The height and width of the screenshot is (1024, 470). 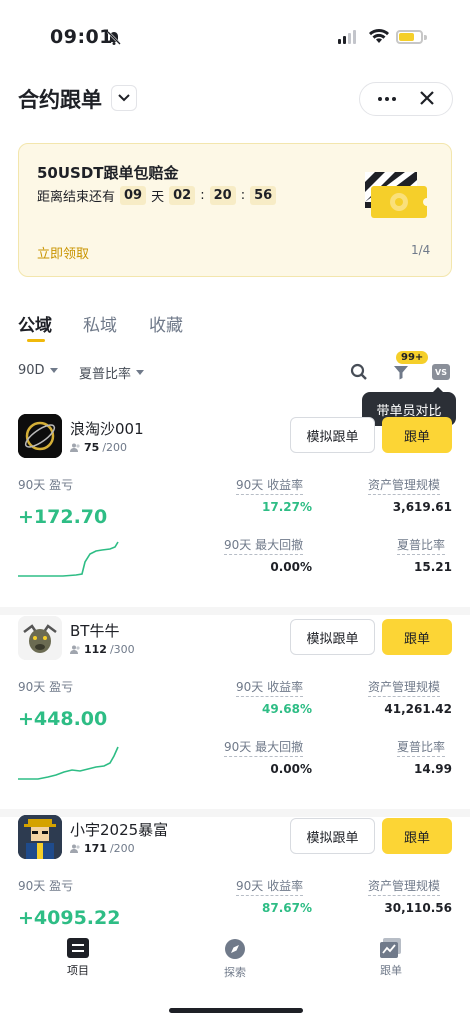 What do you see at coordinates (100, 323) in the screenshot?
I see `tab-private: 私域` at bounding box center [100, 323].